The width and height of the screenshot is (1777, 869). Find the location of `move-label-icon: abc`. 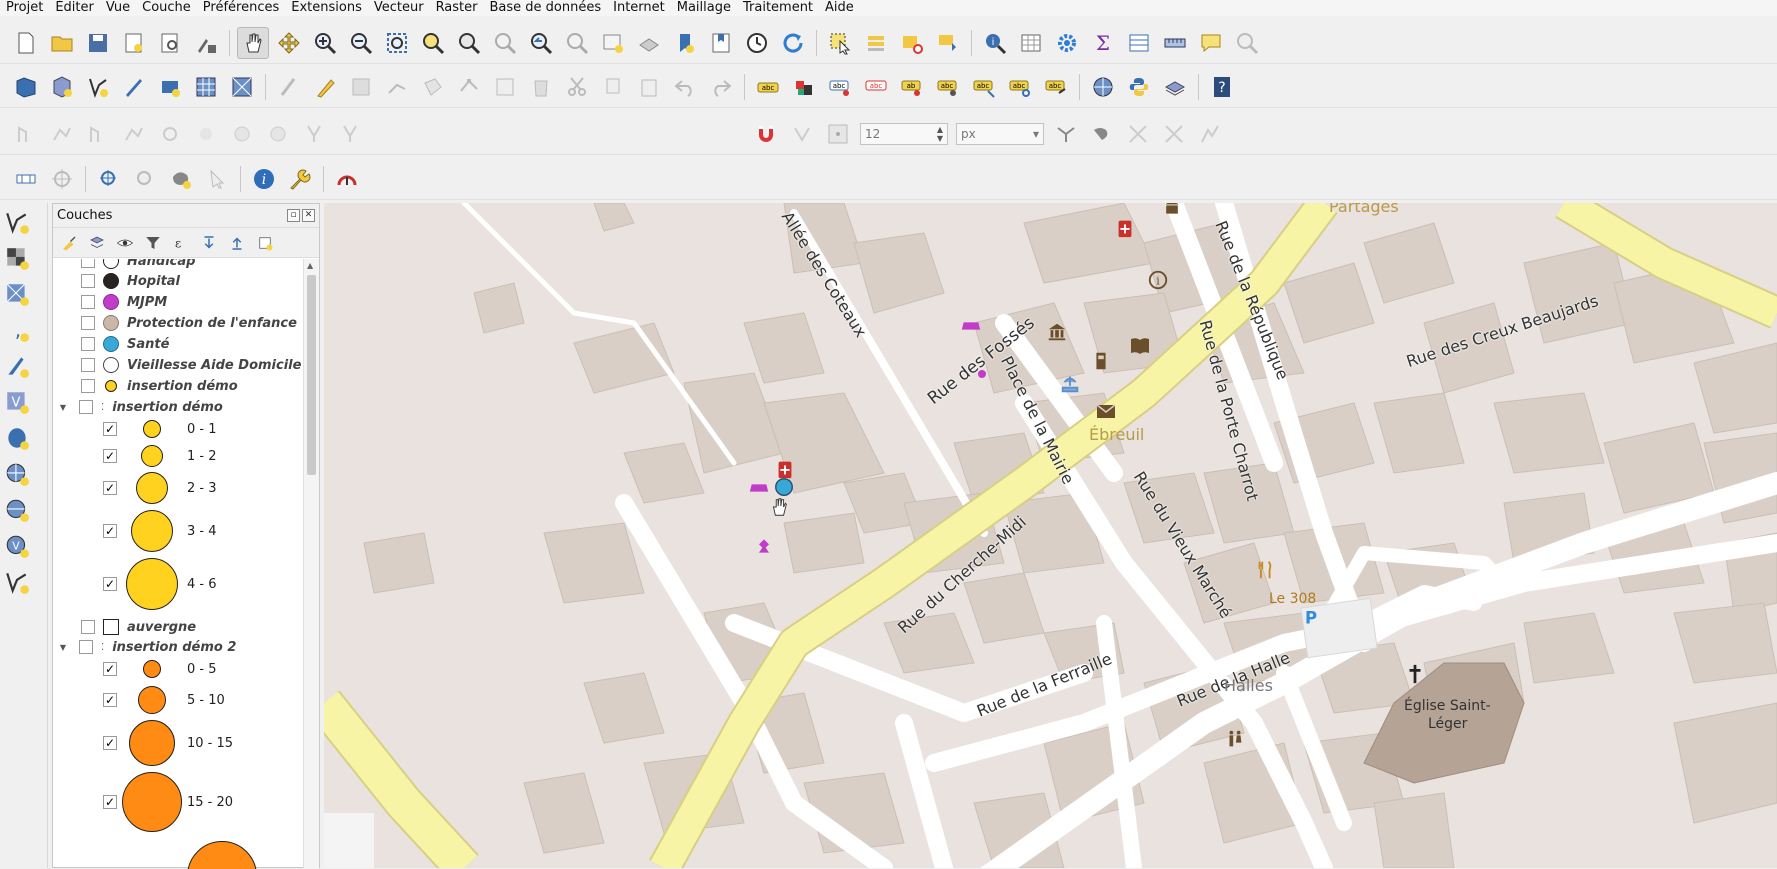

move-label-icon: abc is located at coordinates (984, 87).